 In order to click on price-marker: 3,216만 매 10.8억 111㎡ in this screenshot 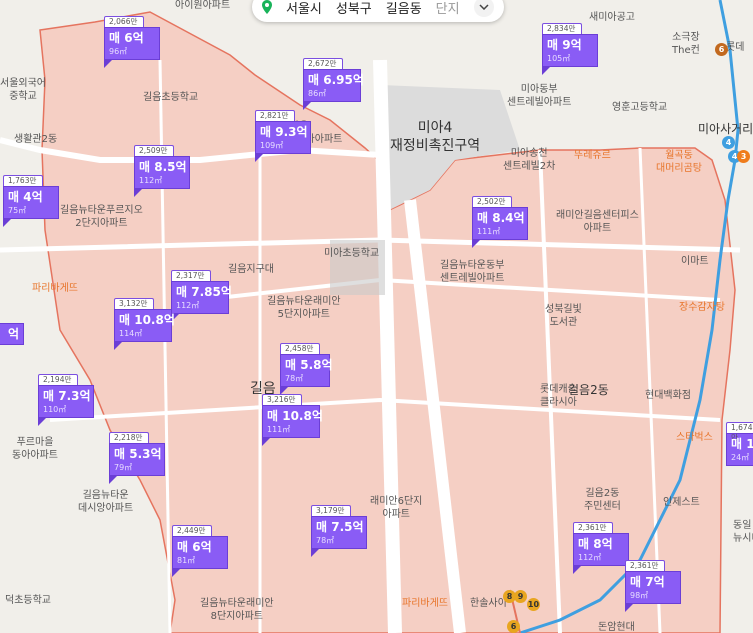, I will do `click(292, 420)`.